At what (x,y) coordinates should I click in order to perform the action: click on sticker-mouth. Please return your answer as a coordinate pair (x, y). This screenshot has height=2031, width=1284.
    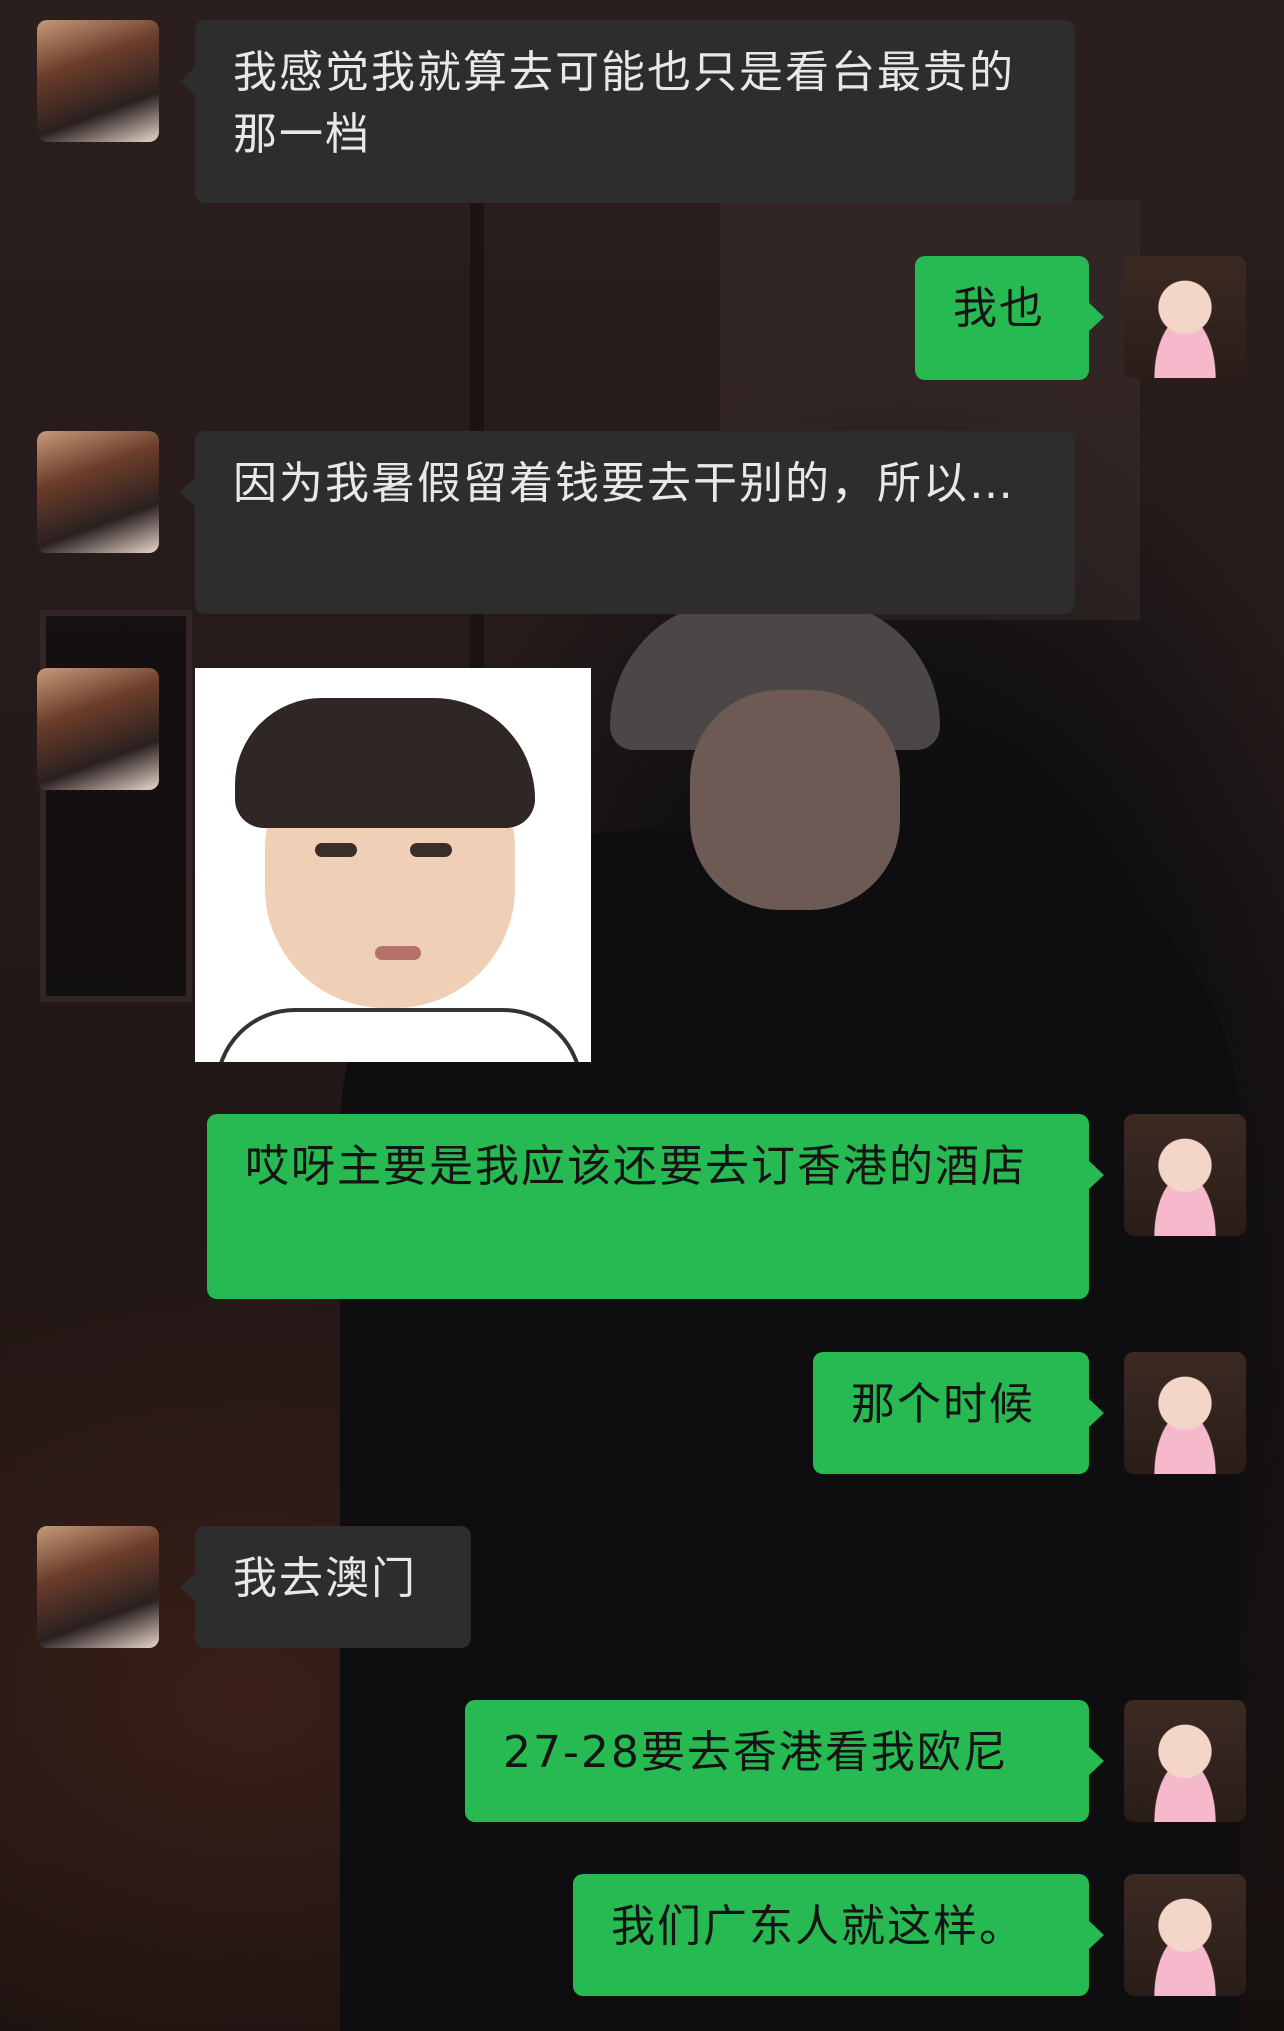
    Looking at the image, I should click on (398, 953).